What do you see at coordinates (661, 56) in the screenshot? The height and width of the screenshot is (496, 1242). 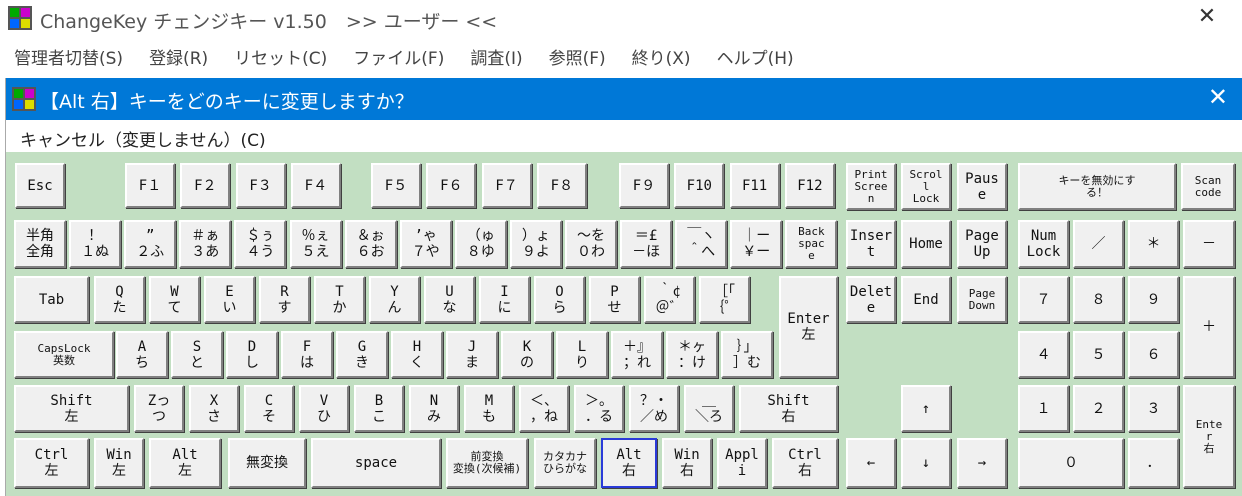 I see `menu-exit: 終り(X)` at bounding box center [661, 56].